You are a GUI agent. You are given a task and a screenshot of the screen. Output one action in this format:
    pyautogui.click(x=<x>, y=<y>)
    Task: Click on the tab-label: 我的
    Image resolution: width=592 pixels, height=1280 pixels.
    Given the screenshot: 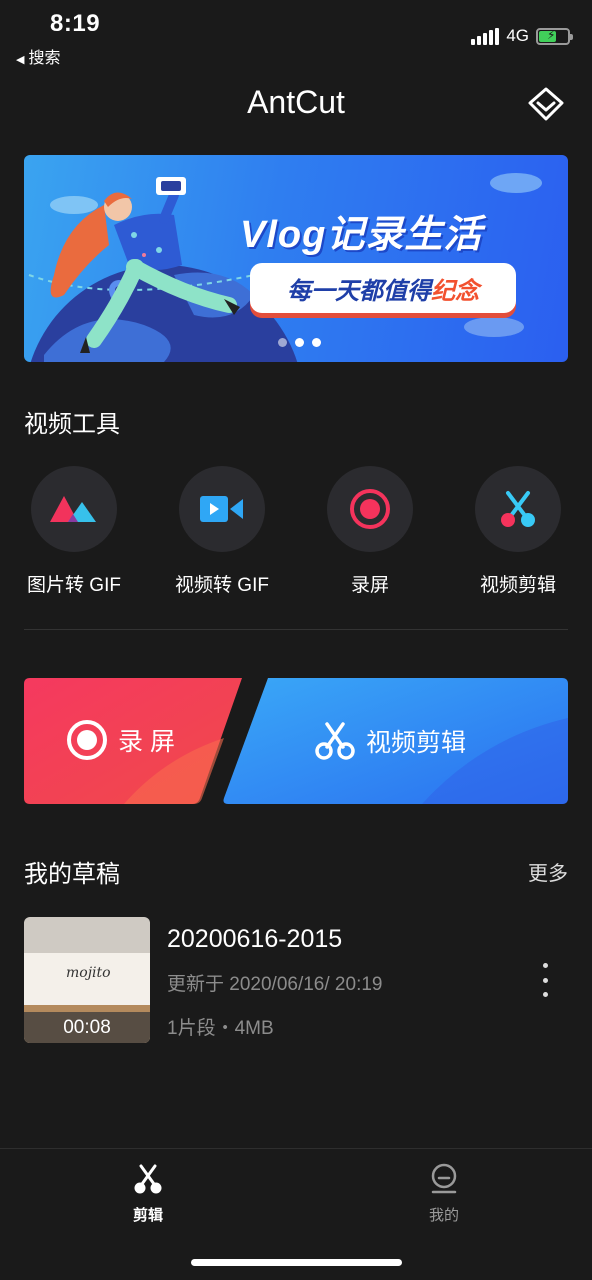 What is the action you would take?
    pyautogui.click(x=443, y=1215)
    